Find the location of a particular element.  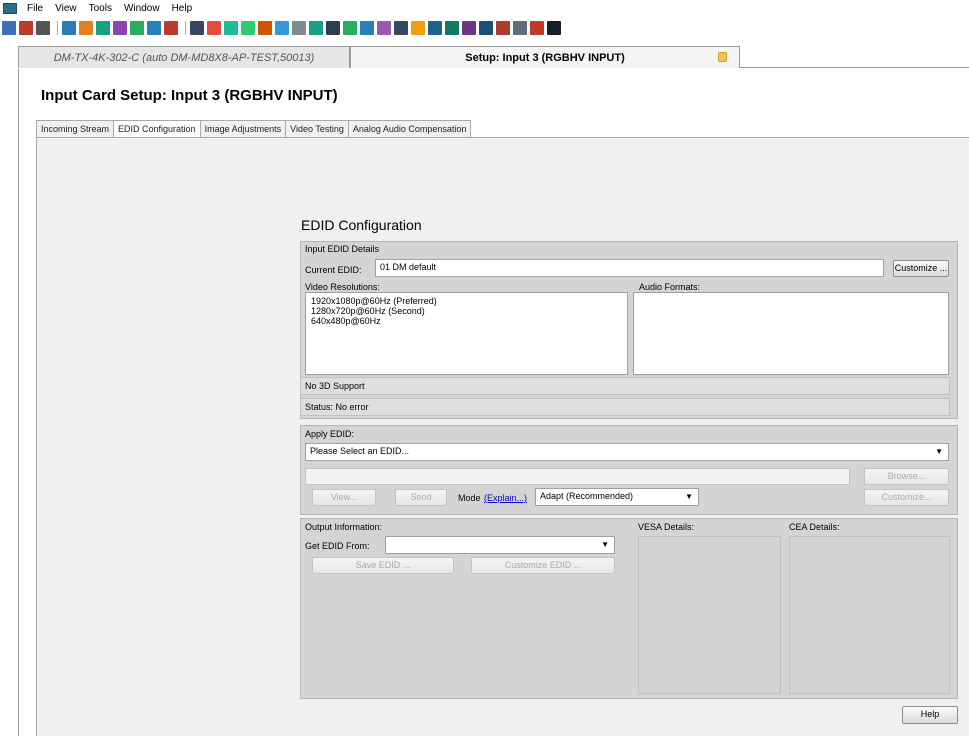

tab-edid-configuration: EDID Configuration is located at coordinates (157, 129).